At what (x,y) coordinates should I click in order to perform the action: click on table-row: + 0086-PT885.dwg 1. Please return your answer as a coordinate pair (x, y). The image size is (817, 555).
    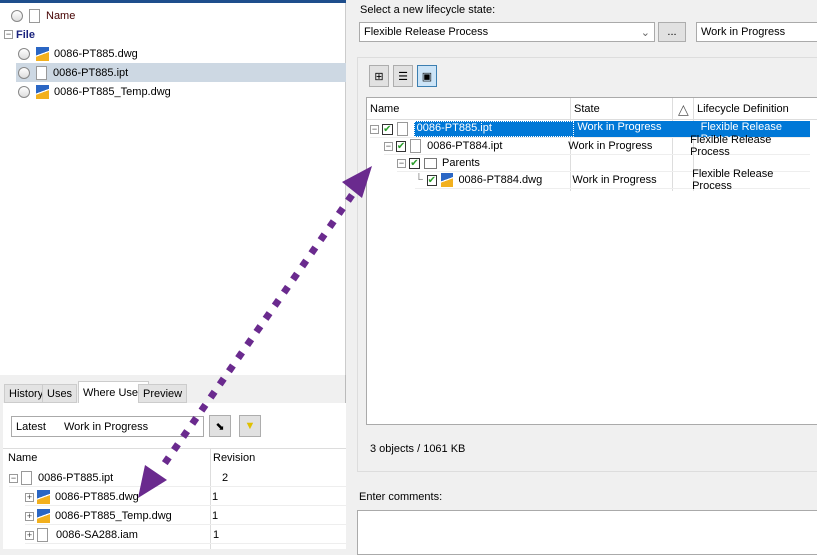
    Looking at the image, I should click on (185, 497).